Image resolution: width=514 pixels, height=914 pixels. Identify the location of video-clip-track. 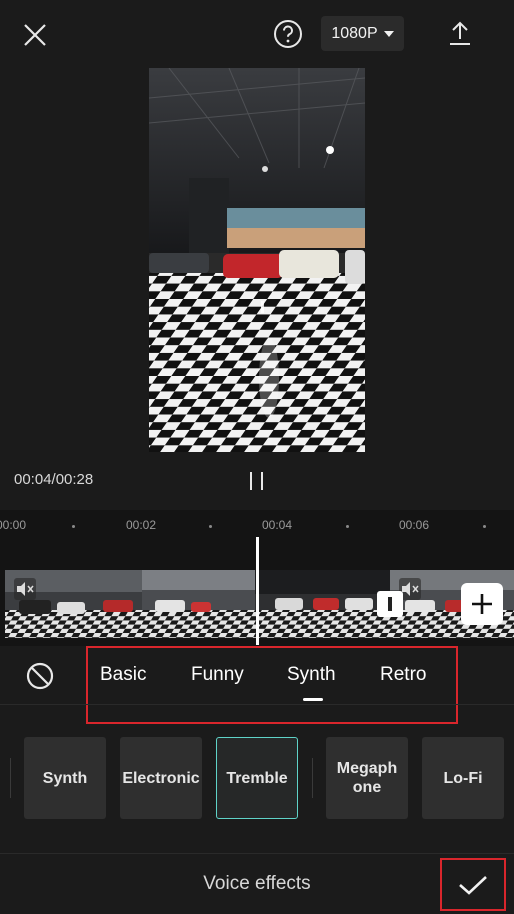
(259, 604).